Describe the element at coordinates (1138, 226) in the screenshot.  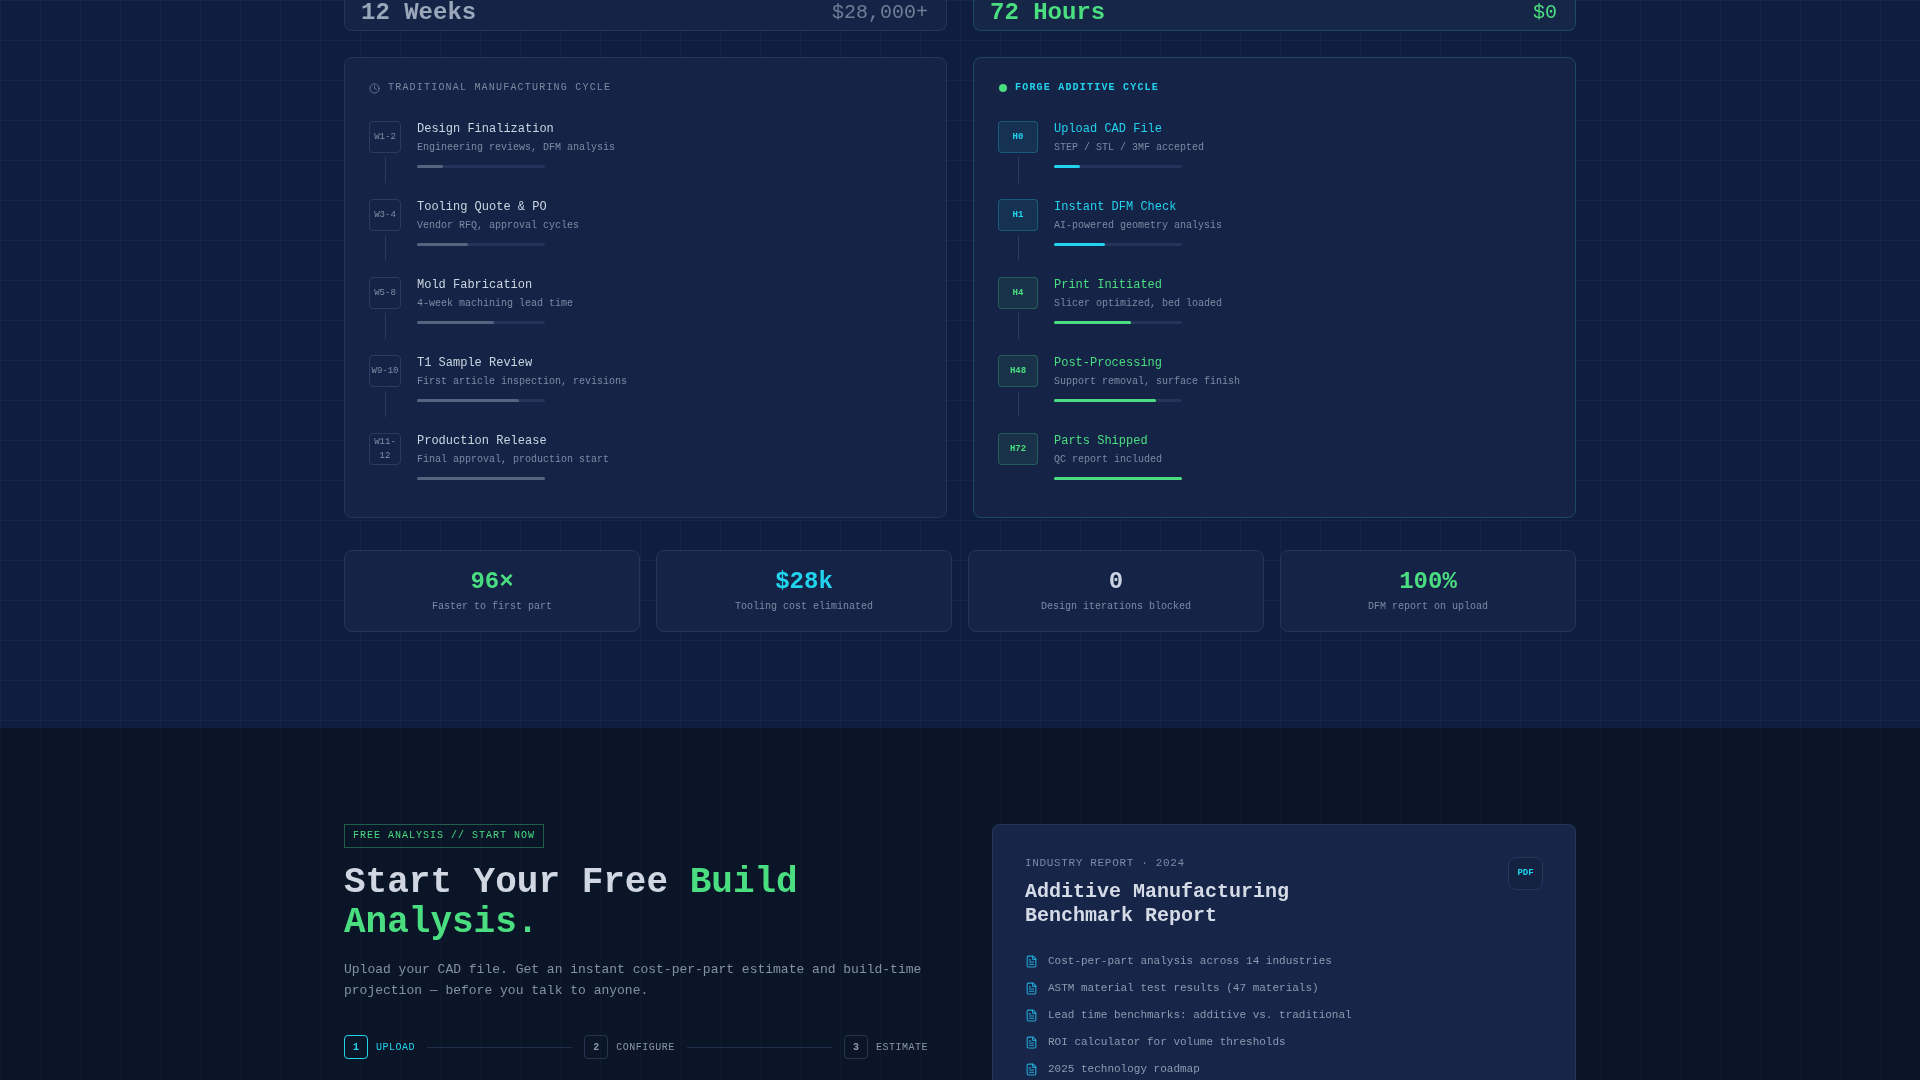
I see `step-description: AI-powered geometry analysis` at that location.